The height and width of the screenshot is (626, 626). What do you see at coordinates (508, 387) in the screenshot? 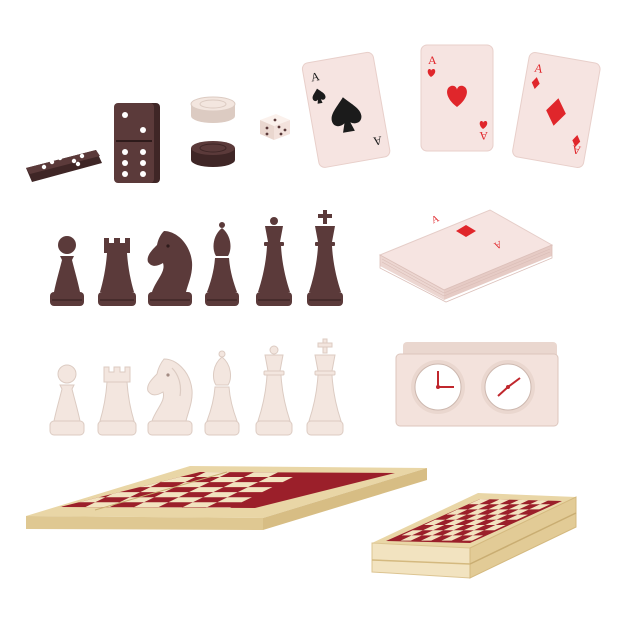
I see `clock-face-right` at bounding box center [508, 387].